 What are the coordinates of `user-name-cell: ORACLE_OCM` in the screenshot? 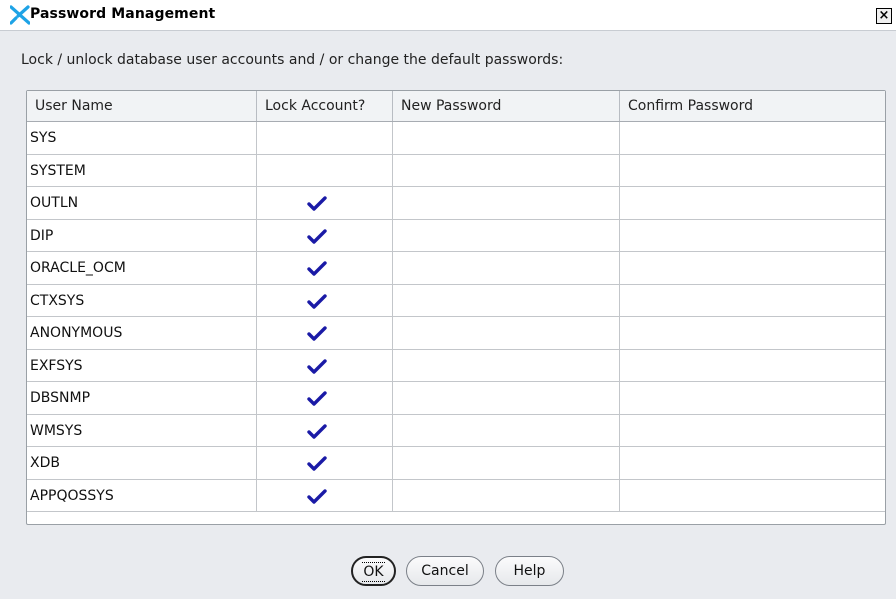 It's located at (142, 268).